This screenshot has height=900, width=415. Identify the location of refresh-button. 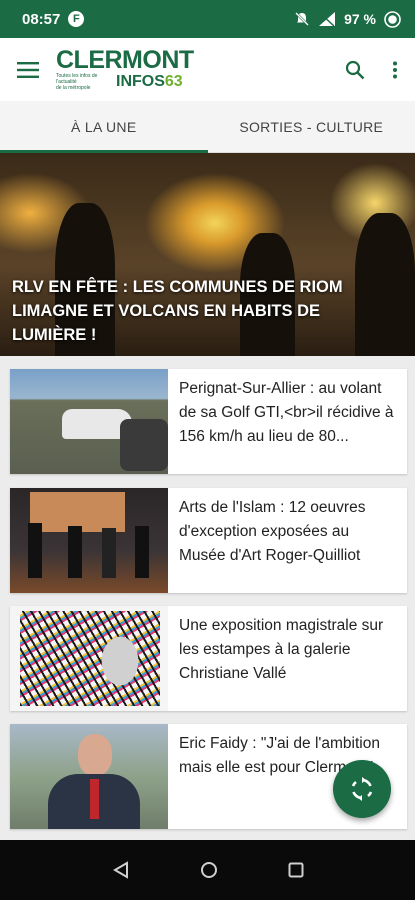
(362, 789).